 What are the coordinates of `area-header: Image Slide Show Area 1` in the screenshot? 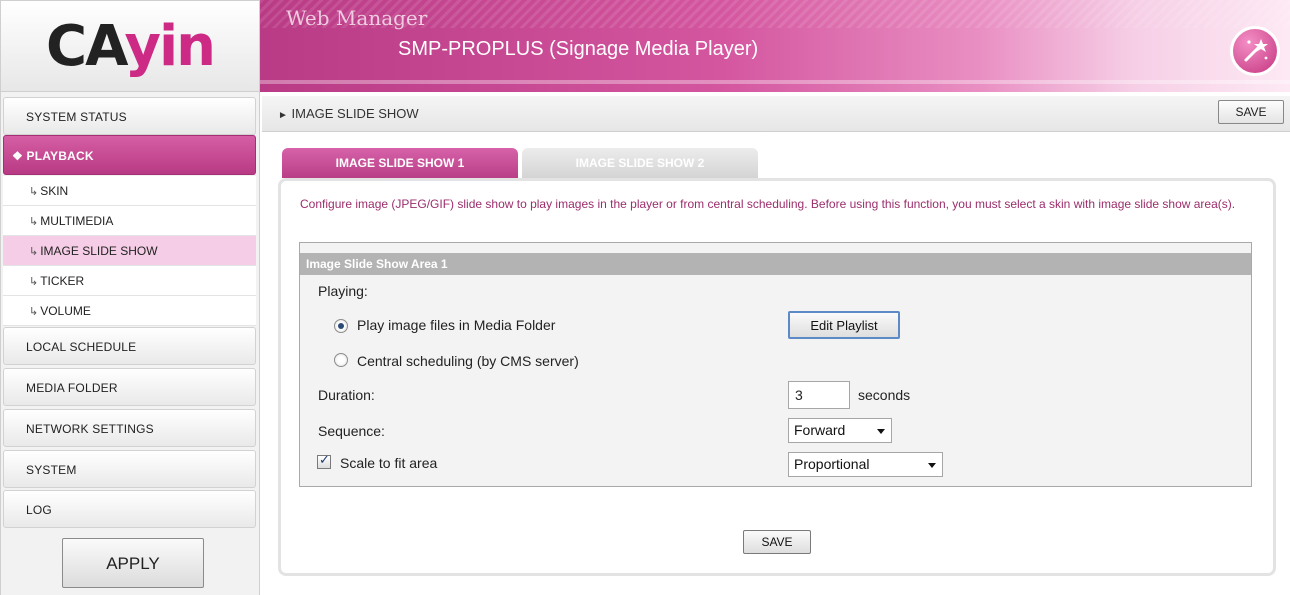 It's located at (775, 264).